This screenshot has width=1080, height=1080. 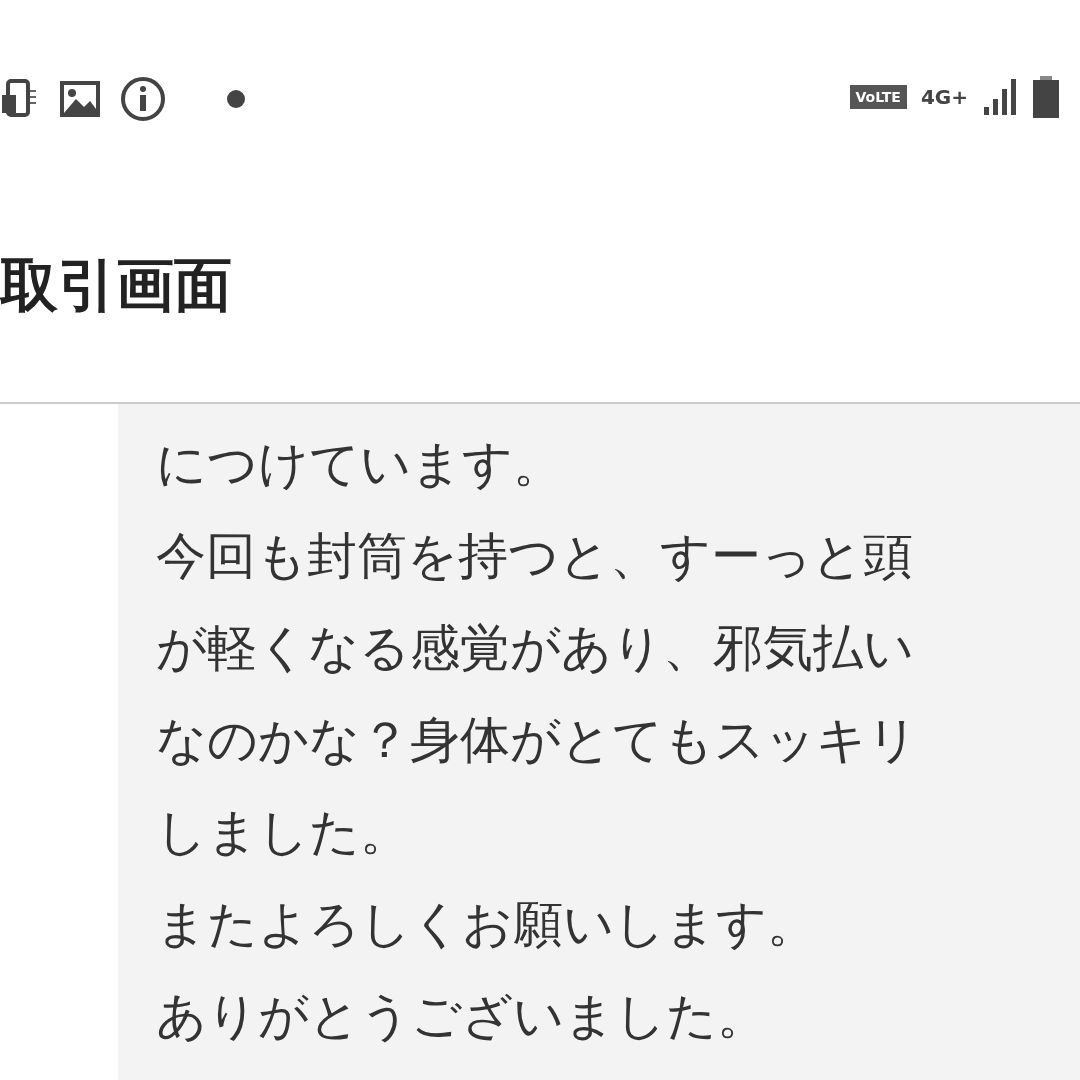 What do you see at coordinates (537, 740) in the screenshot?
I see `message-line: なのかな？身体がとてもスッキリ` at bounding box center [537, 740].